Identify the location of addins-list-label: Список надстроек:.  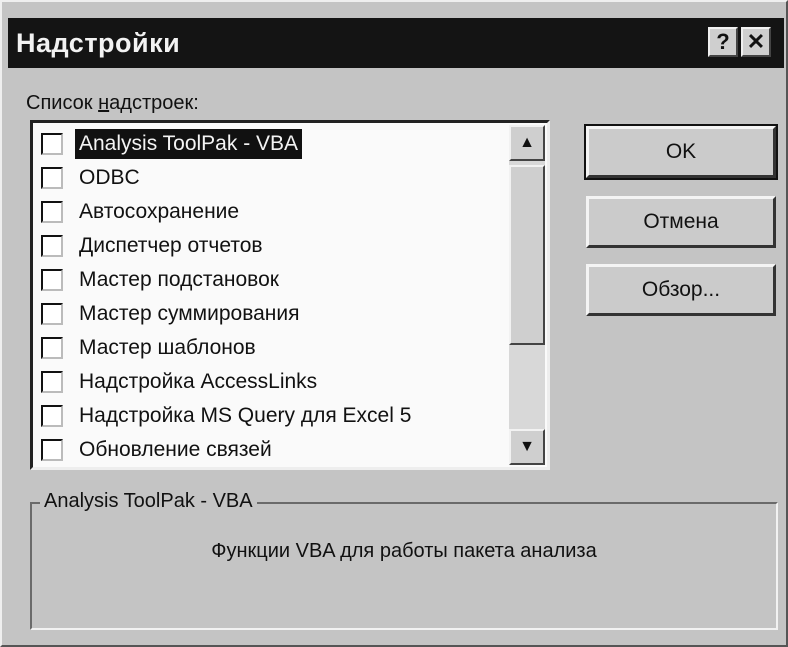
(112, 103).